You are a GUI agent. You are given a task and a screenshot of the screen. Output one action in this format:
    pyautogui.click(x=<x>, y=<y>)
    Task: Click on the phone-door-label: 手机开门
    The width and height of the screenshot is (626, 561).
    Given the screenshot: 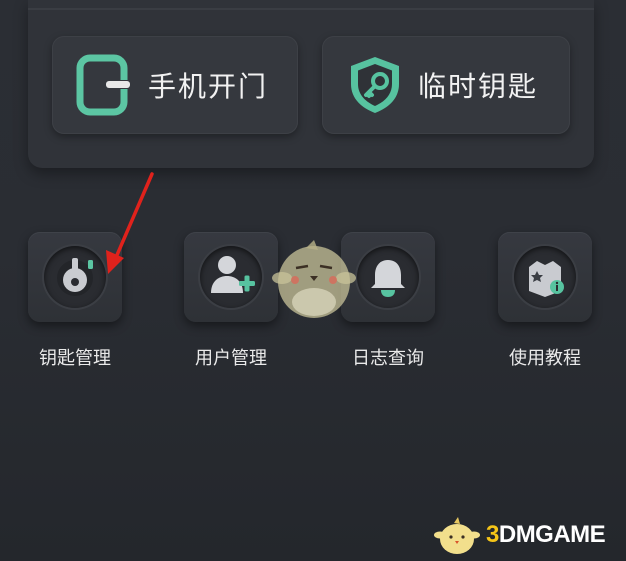 What is the action you would take?
    pyautogui.click(x=208, y=86)
    